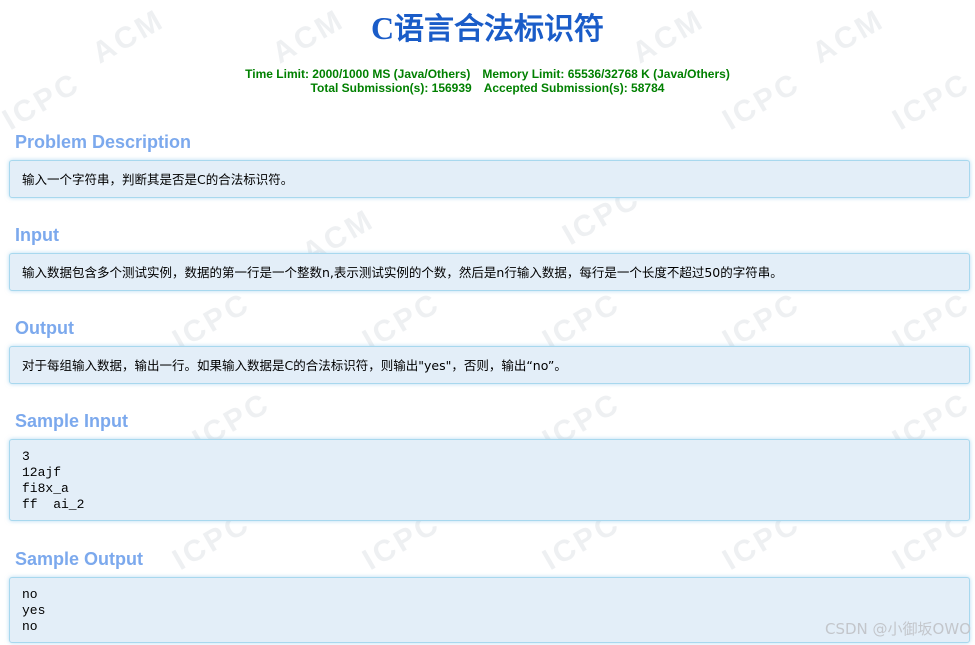 This screenshot has height=645, width=975. What do you see at coordinates (34, 610) in the screenshot?
I see `sample-output-text: no yes no` at bounding box center [34, 610].